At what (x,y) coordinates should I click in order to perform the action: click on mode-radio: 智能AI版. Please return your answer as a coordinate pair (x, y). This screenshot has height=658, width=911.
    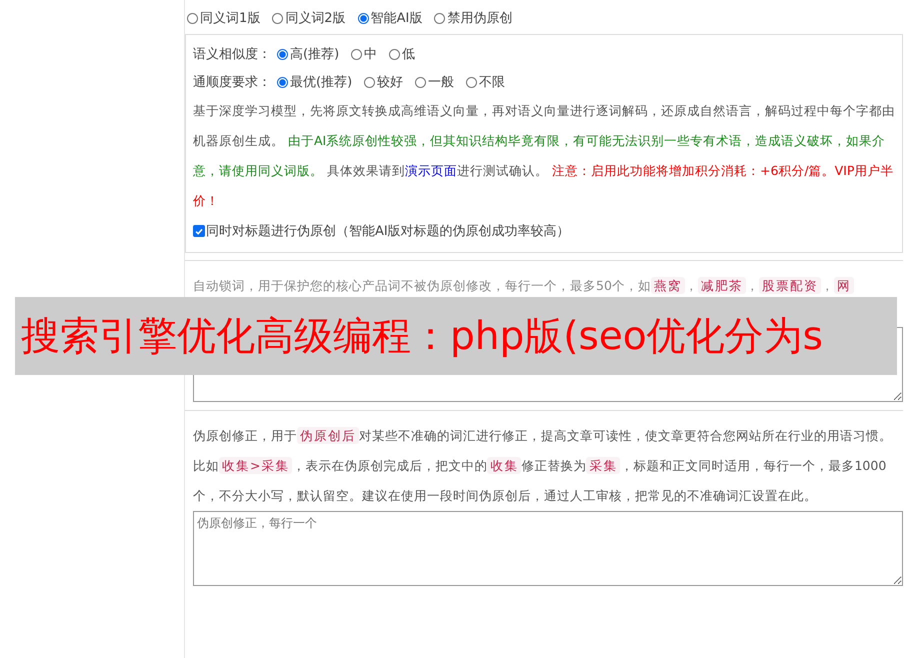
    Looking at the image, I should click on (390, 18).